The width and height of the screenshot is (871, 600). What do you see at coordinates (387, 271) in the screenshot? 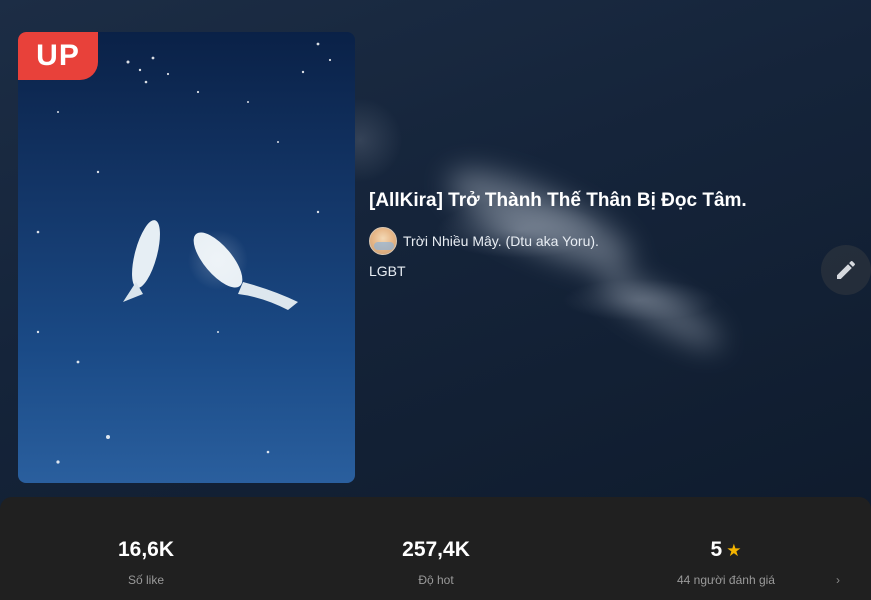
I see `story-genre-tag: LGBT` at bounding box center [387, 271].